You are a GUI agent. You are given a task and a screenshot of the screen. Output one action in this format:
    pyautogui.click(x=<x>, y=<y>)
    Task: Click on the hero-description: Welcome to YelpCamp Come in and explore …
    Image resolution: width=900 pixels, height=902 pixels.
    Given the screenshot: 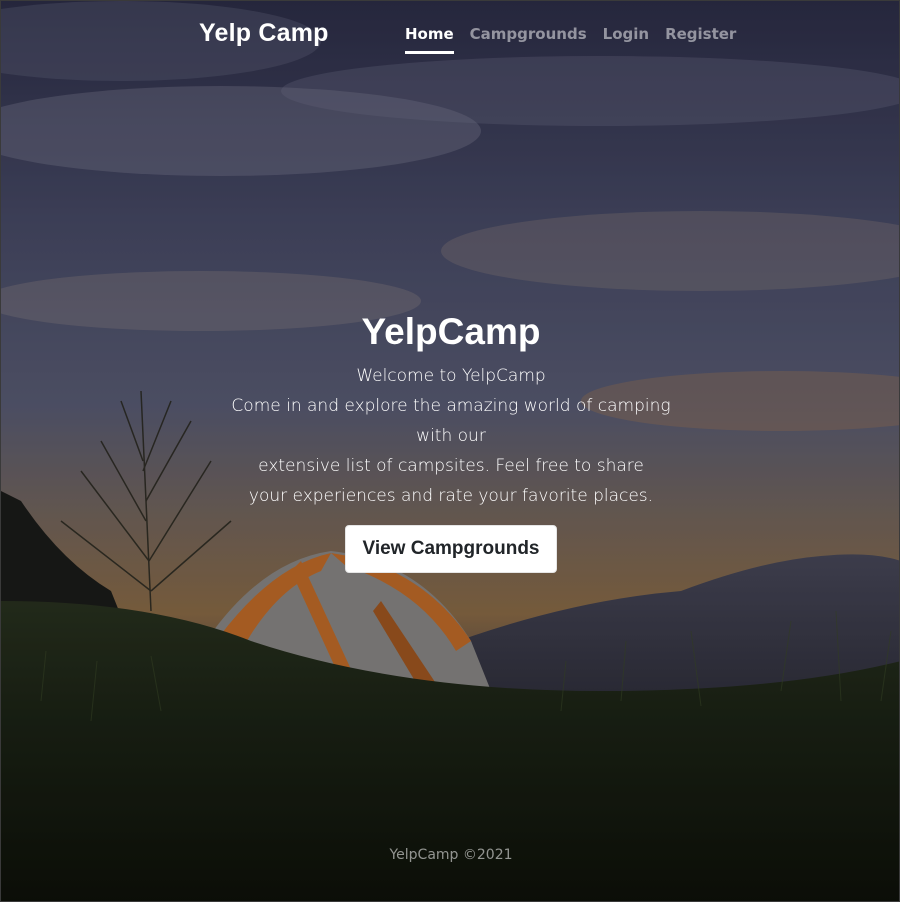 What is the action you would take?
    pyautogui.click(x=451, y=436)
    